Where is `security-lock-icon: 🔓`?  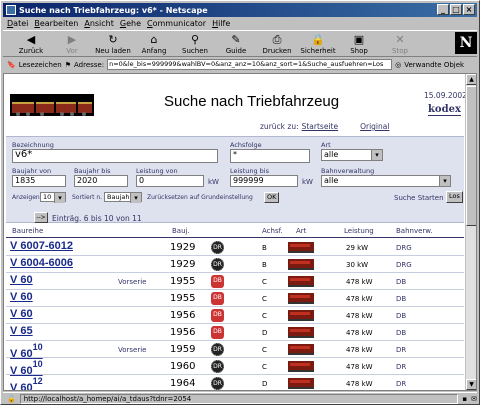 security-lock-icon: 🔓 is located at coordinates (11, 399).